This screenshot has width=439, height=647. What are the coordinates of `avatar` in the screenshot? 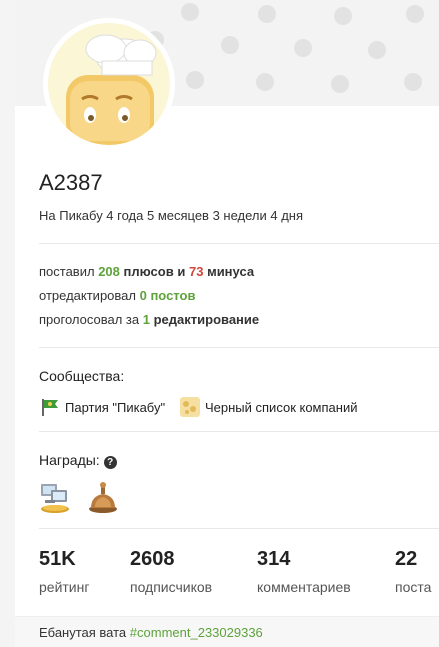 It's located at (109, 84).